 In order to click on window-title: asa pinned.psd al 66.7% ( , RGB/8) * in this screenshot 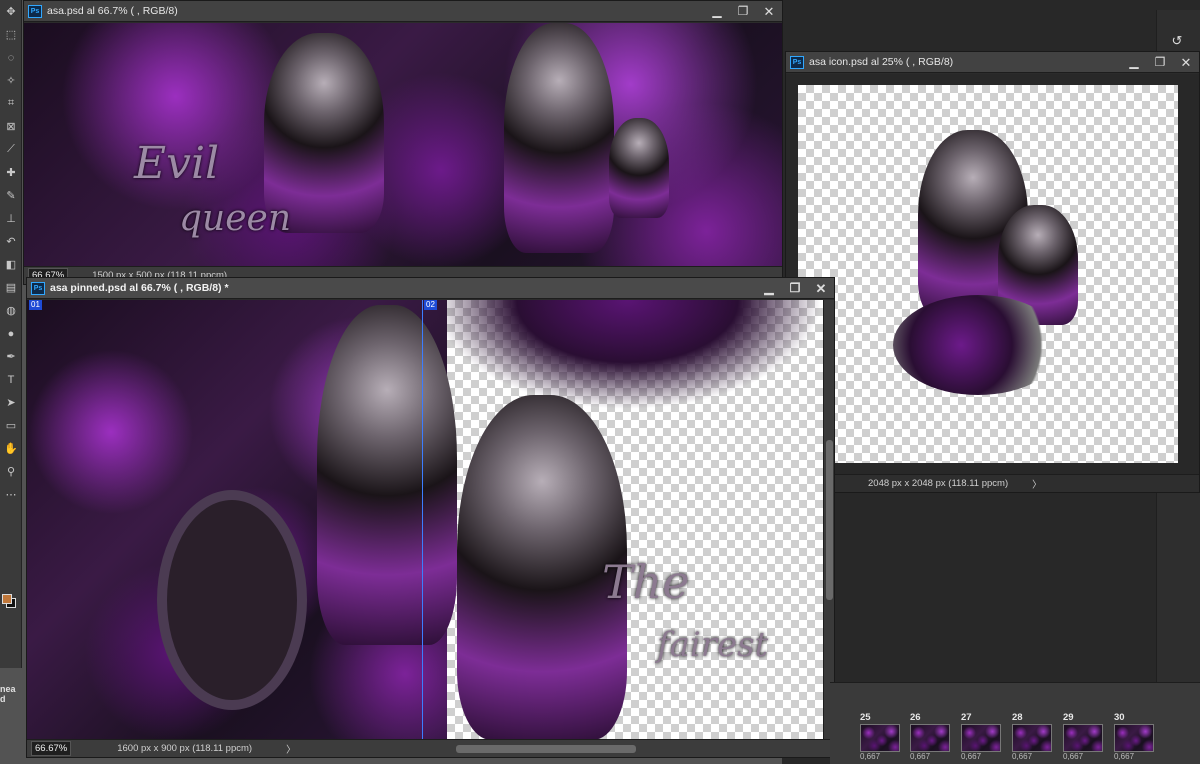, I will do `click(139, 288)`.